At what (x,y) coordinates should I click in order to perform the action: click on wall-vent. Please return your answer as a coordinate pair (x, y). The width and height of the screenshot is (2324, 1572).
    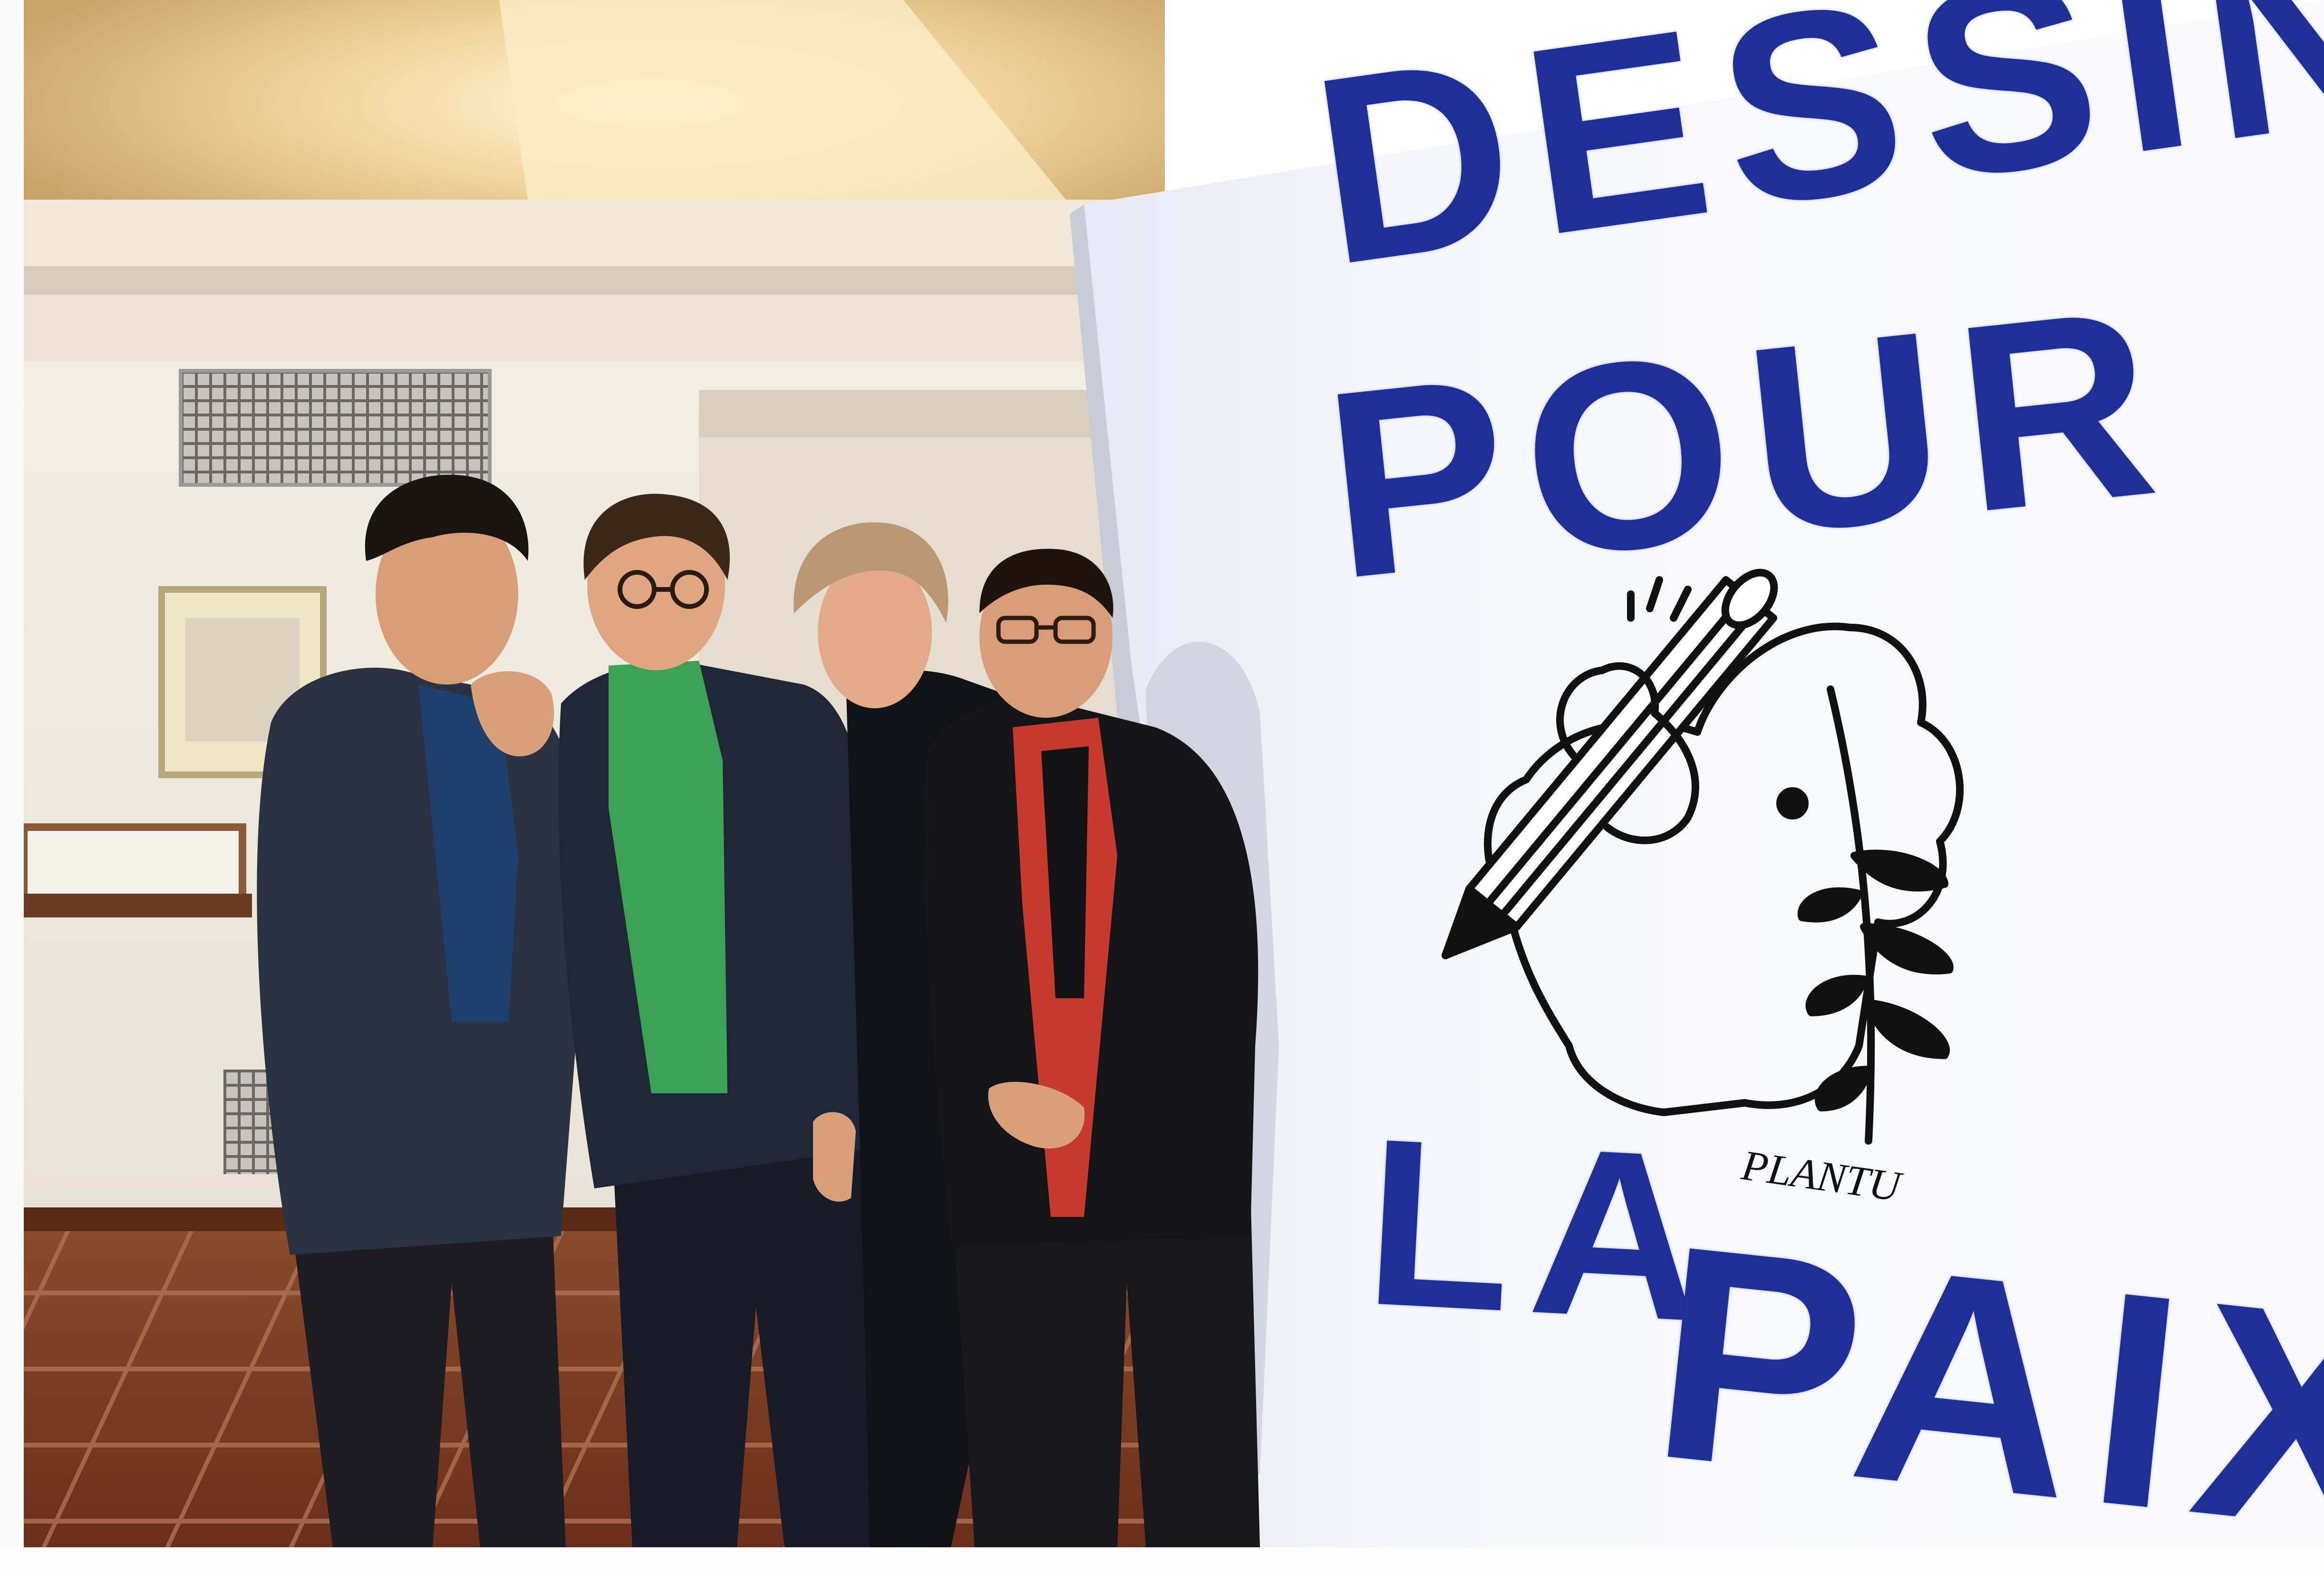
    Looking at the image, I should click on (336, 428).